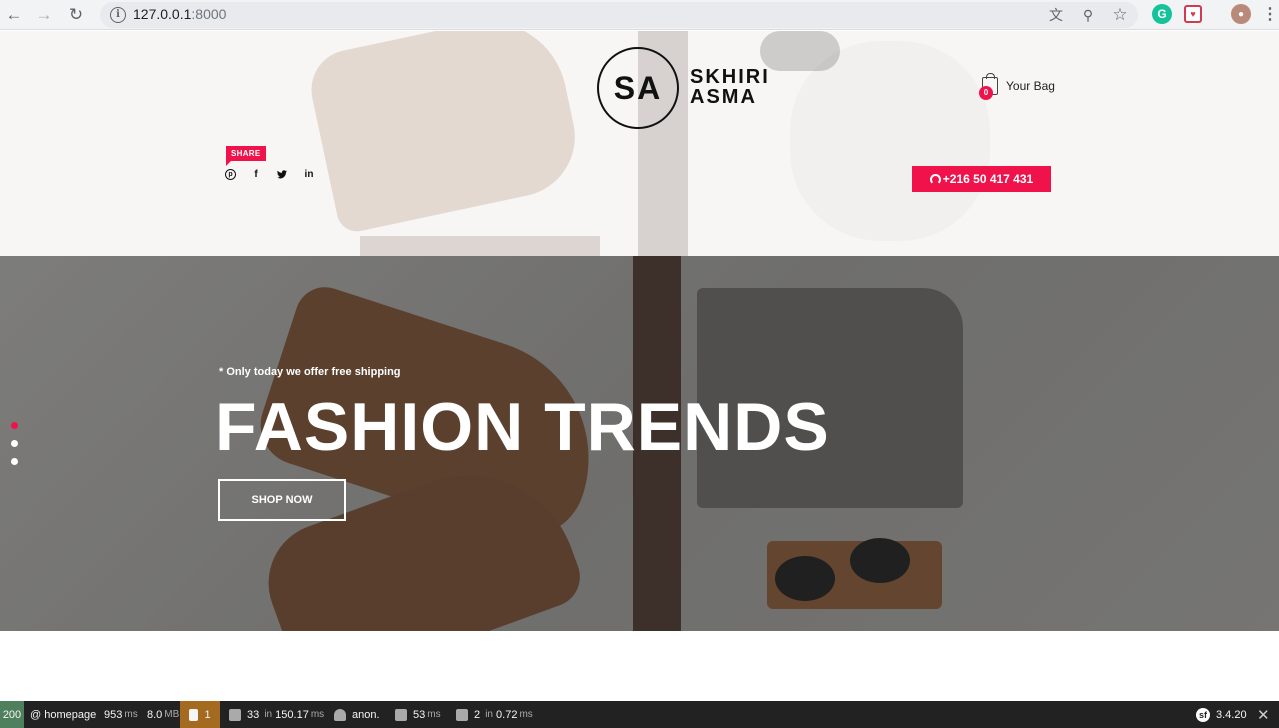 This screenshot has width=1279, height=728. I want to click on address-bar: i 127.0.0.1:8000 文 ⚲ ☆, so click(619, 15).